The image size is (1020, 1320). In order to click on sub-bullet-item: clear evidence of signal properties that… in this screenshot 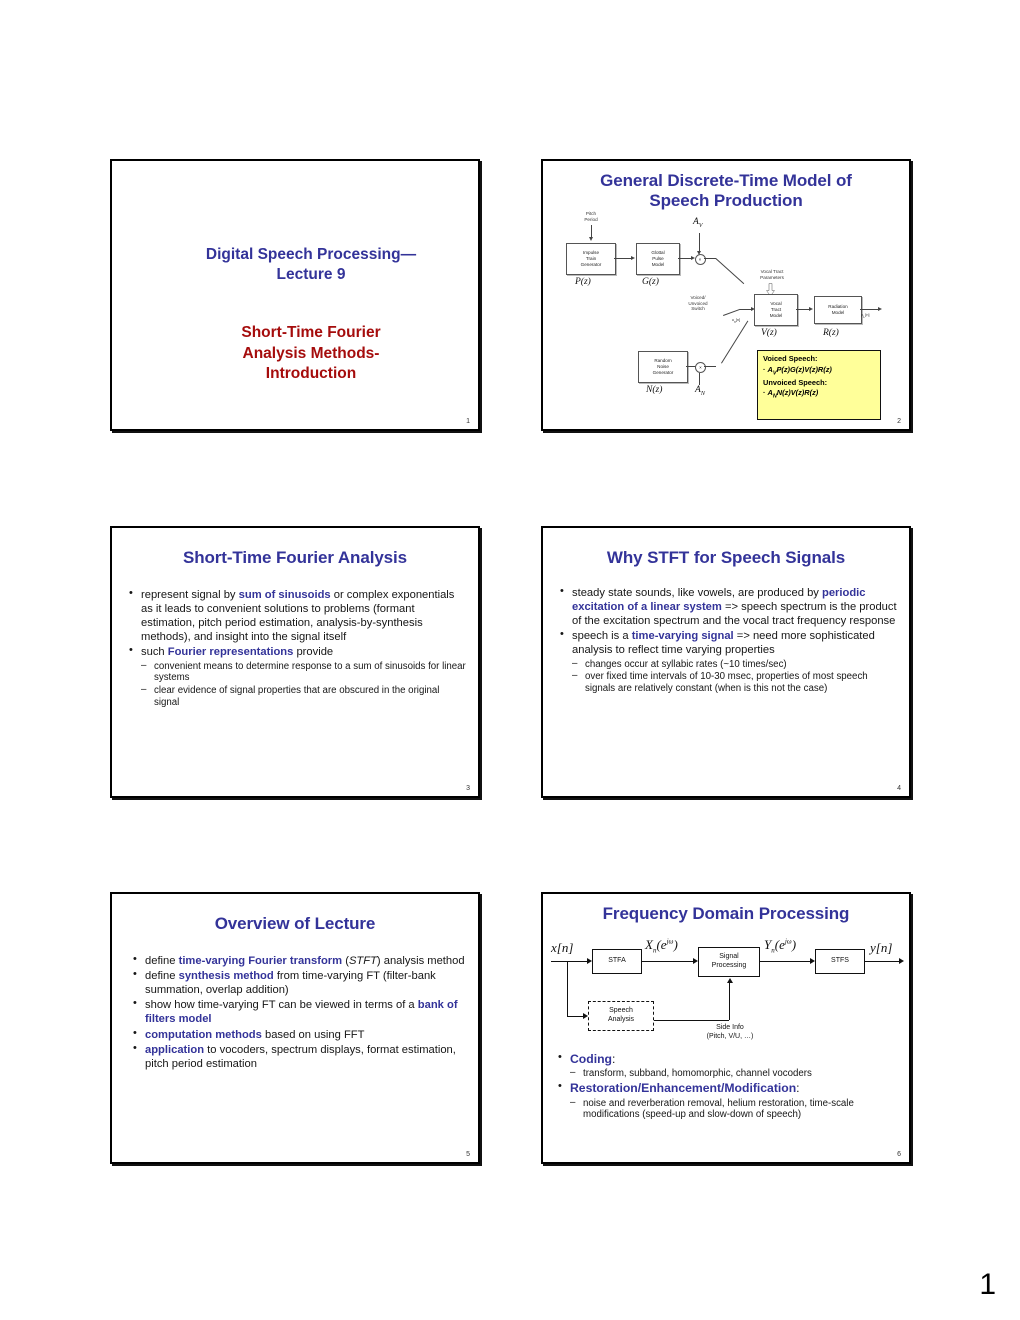, I will do `click(303, 696)`.